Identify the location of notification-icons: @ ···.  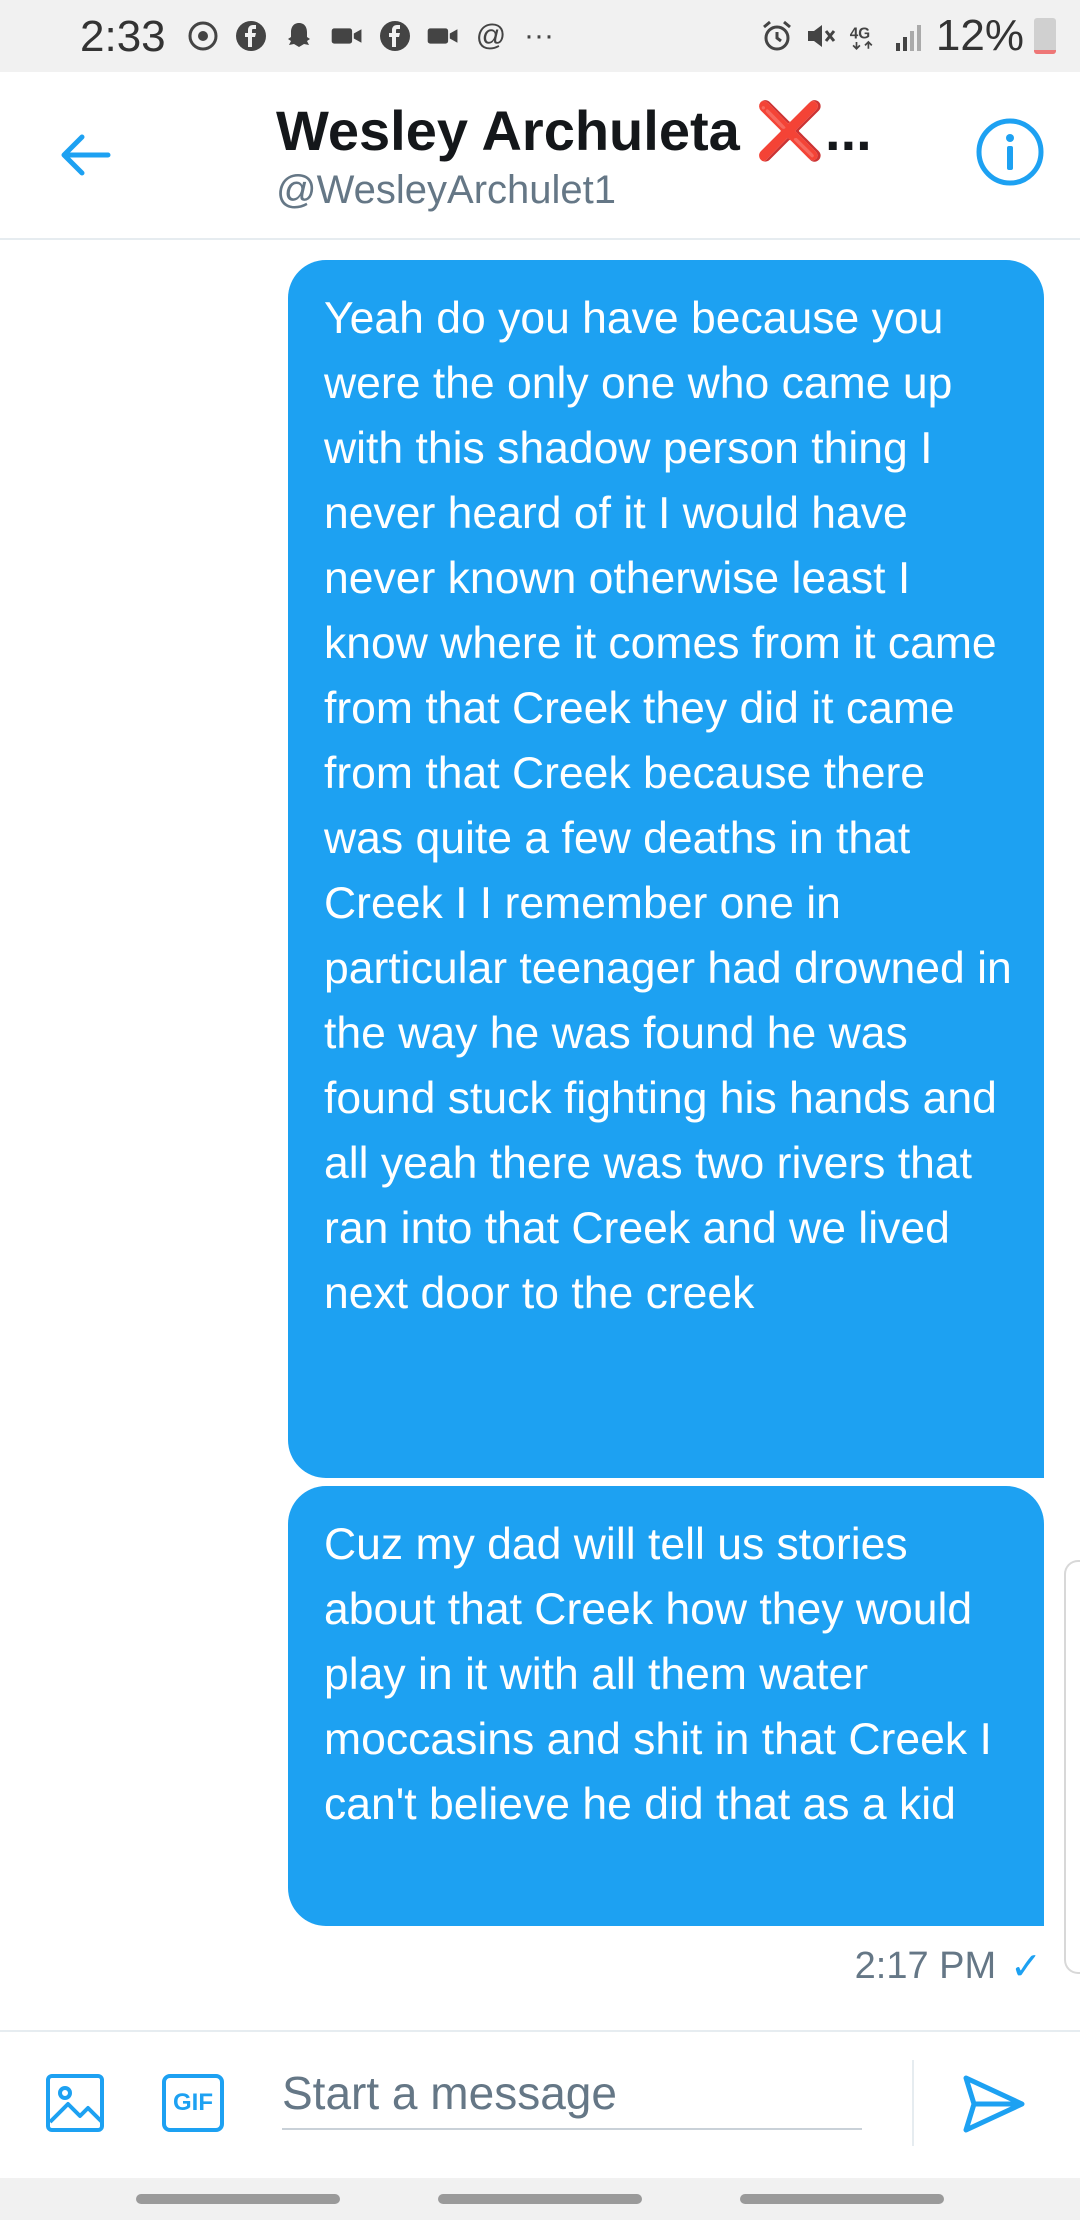
(371, 36).